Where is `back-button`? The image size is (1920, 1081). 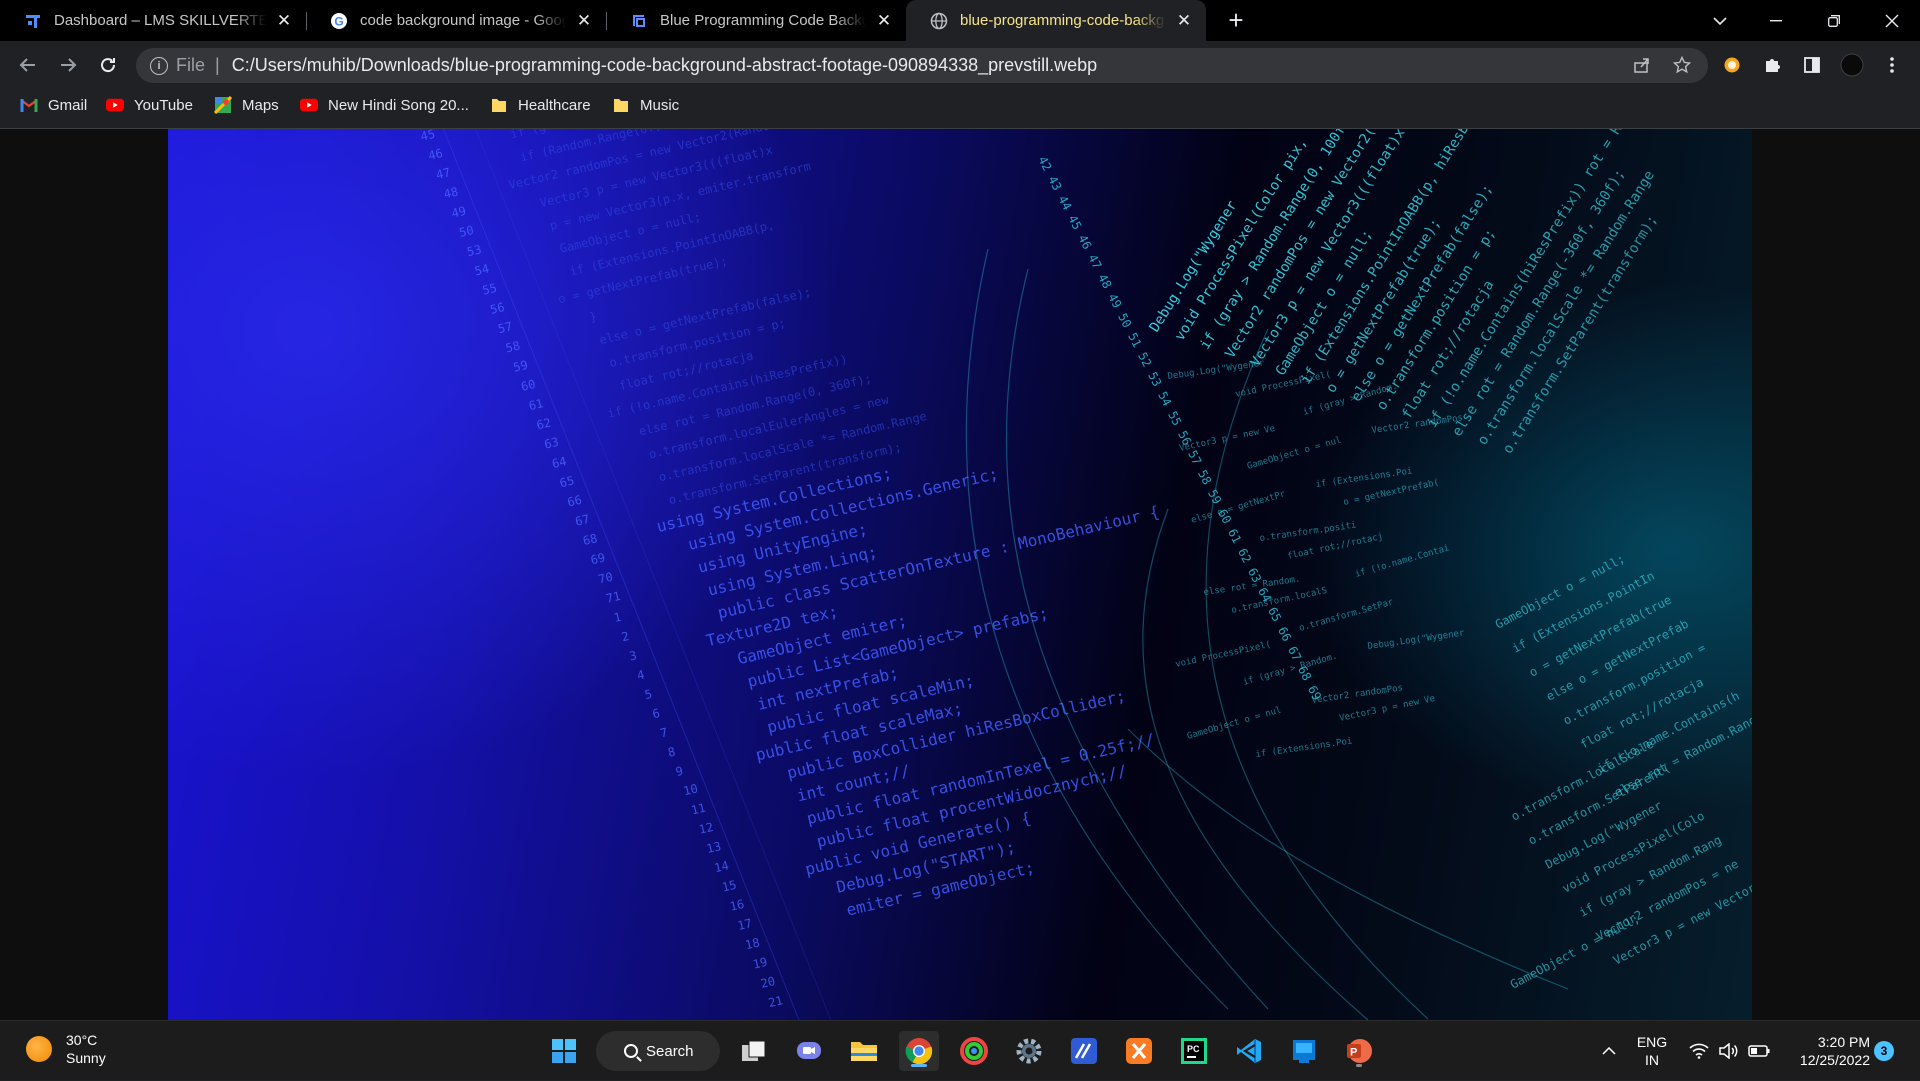 back-button is located at coordinates (28, 65).